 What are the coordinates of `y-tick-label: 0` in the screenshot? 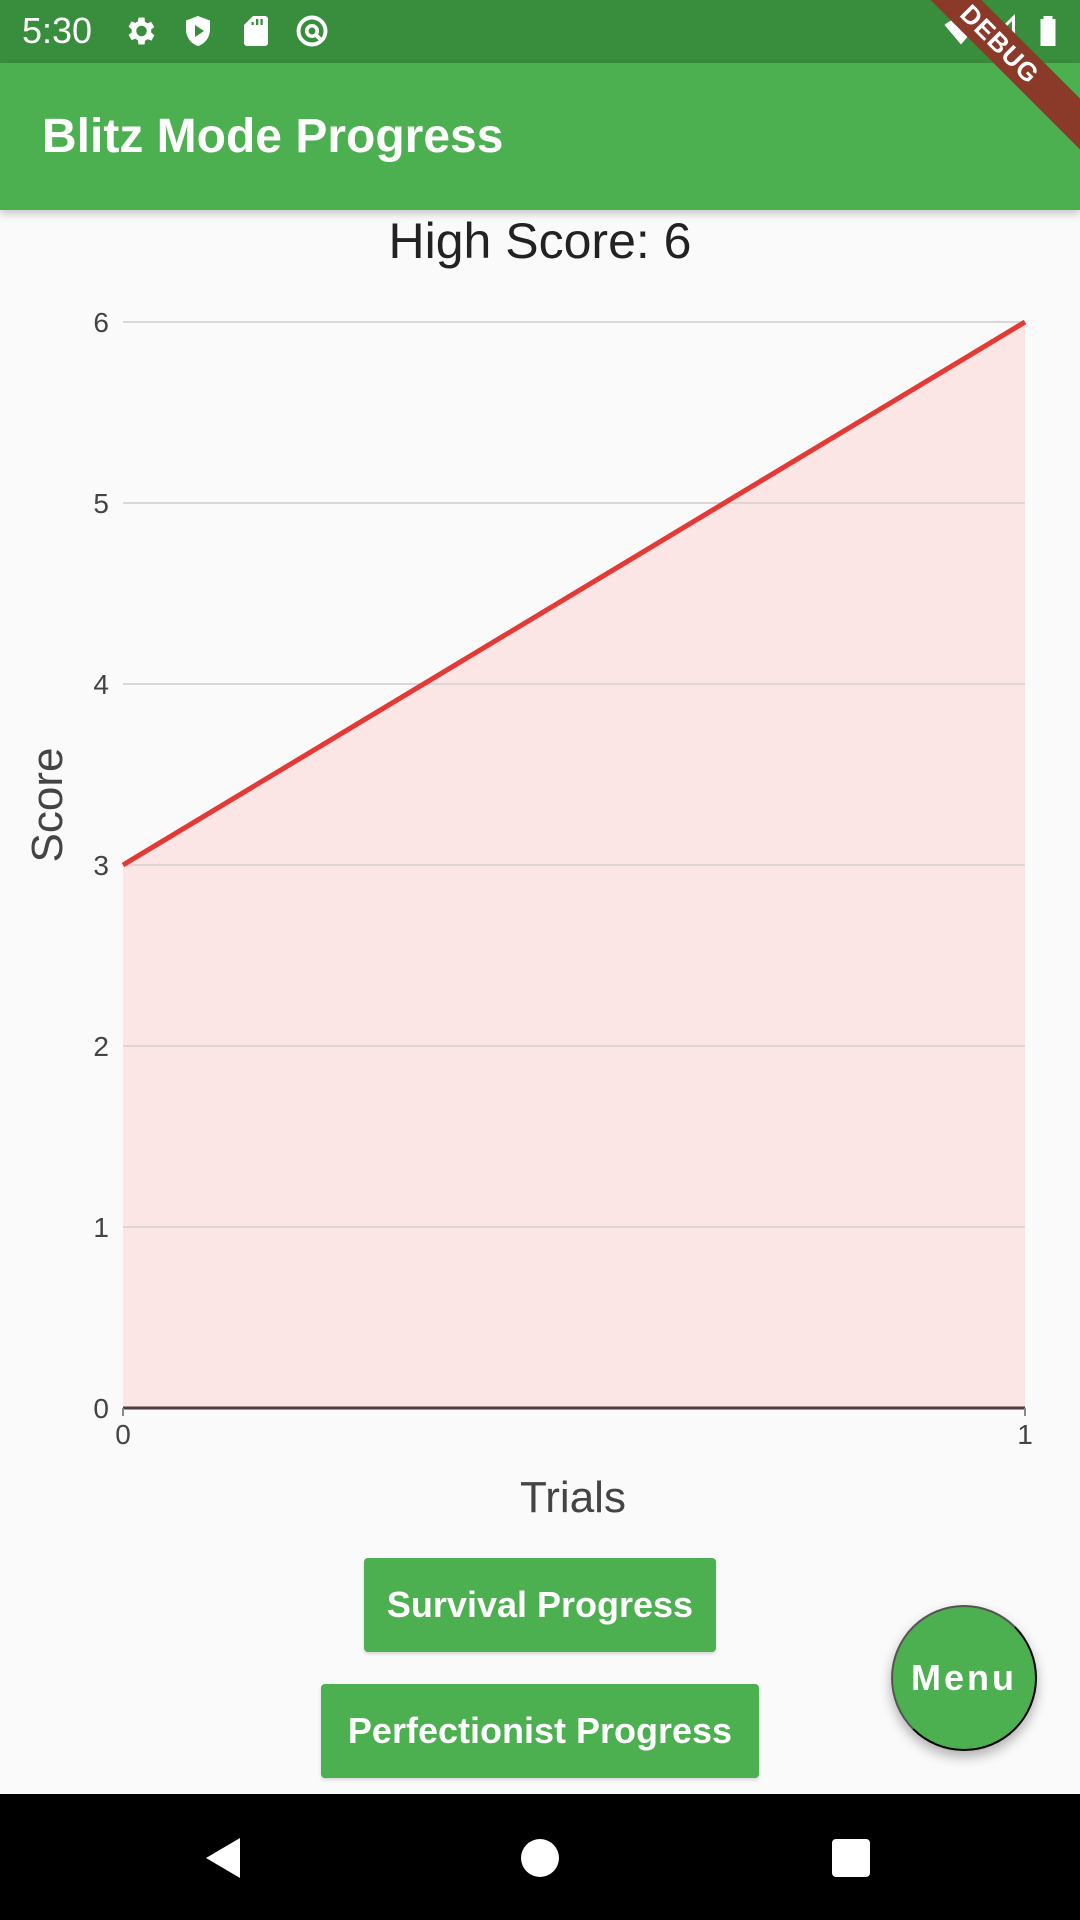 It's located at (101, 1408).